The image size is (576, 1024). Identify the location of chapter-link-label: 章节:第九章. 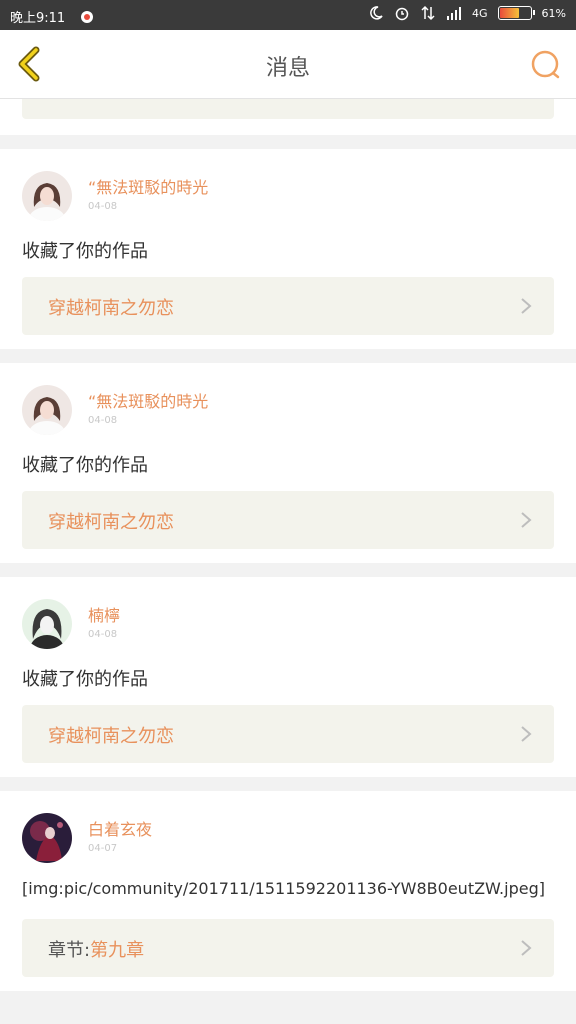
(96, 949).